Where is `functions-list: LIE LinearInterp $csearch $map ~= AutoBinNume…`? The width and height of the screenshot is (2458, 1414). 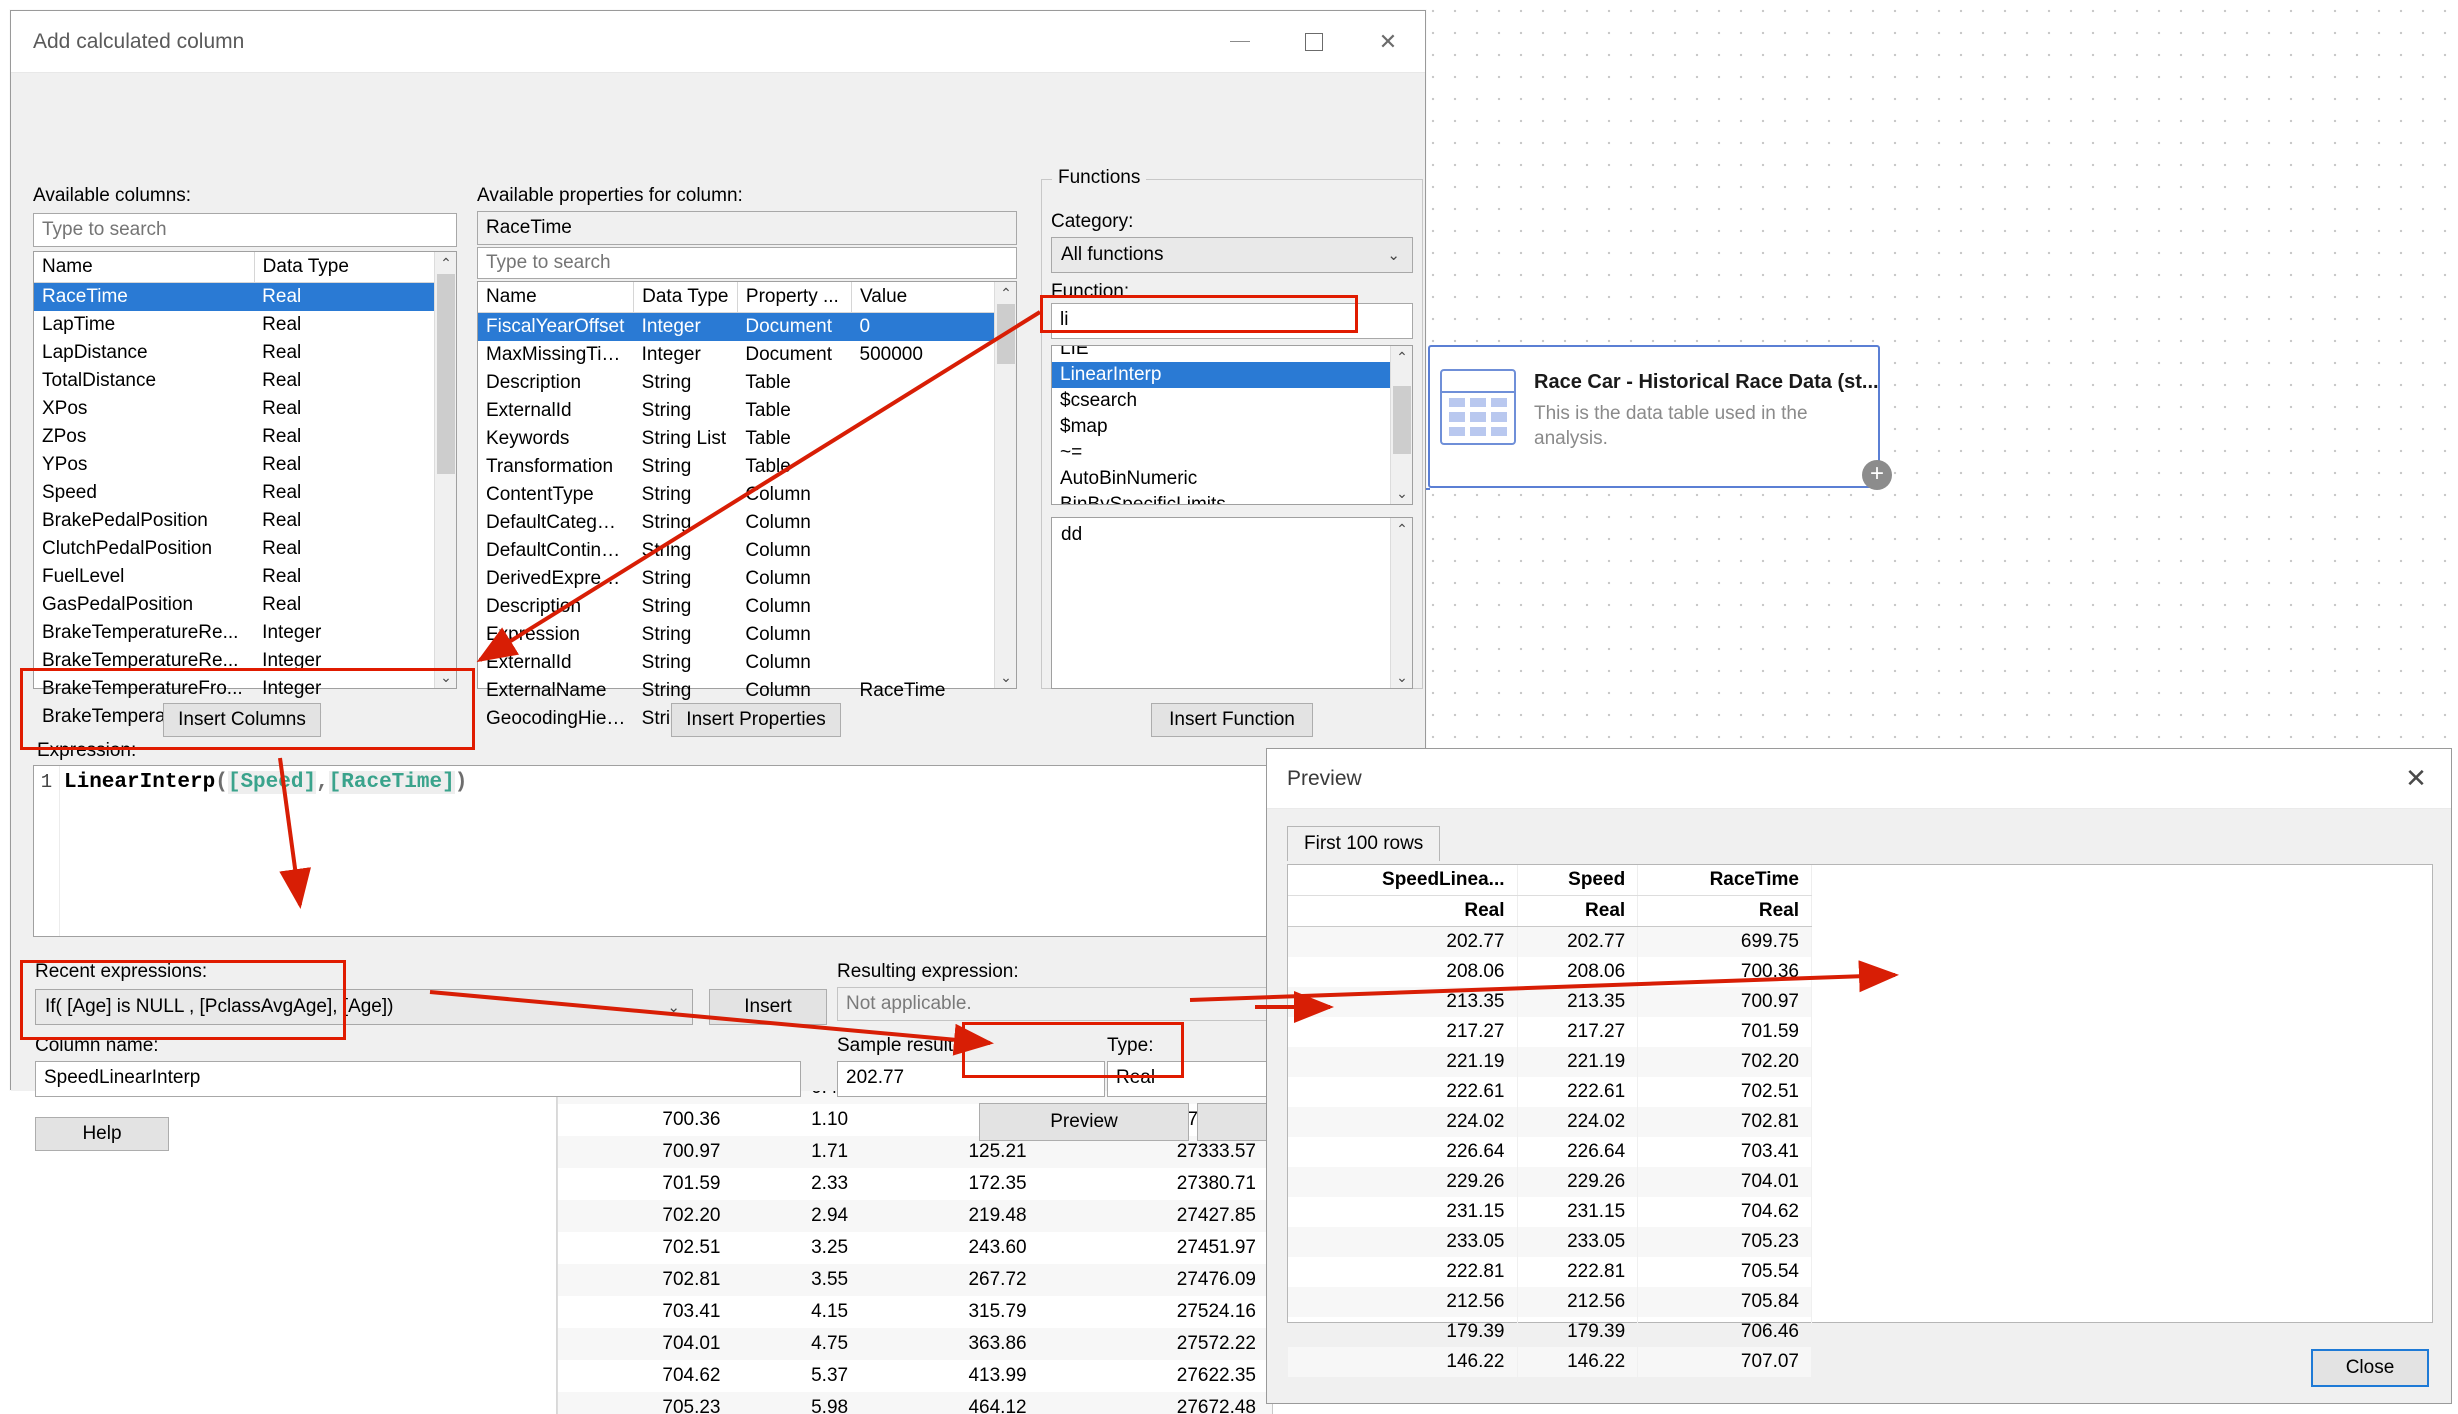
functions-list: LIE LinearInterp $csearch $map ~= AutoBinNume… is located at coordinates (1232, 425).